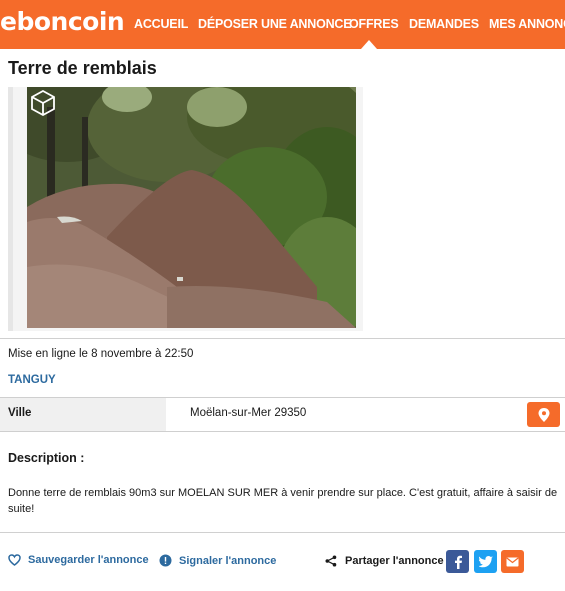 This screenshot has width=565, height=591. Describe the element at coordinates (32, 380) in the screenshot. I see `seller-name: TANGUY` at that location.